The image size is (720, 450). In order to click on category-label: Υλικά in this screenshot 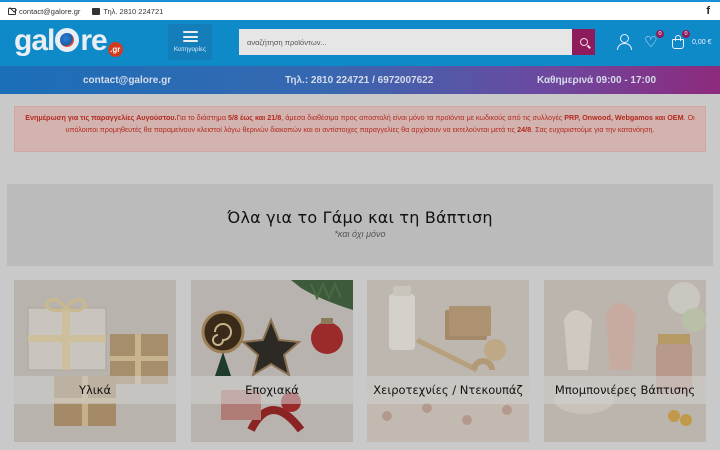, I will do `click(95, 390)`.